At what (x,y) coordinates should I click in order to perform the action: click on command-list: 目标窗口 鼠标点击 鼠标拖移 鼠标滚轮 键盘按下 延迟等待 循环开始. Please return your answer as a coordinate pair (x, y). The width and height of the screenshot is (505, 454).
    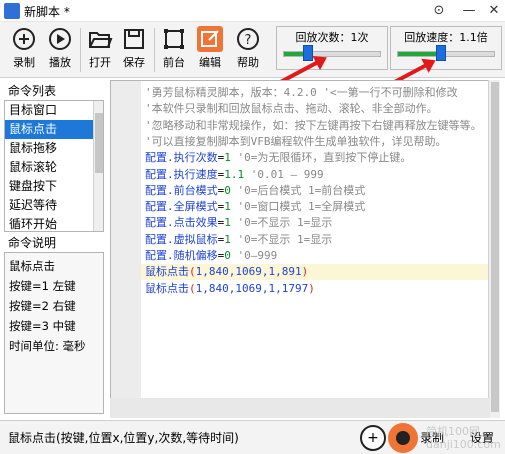
    Looking at the image, I should click on (54, 166).